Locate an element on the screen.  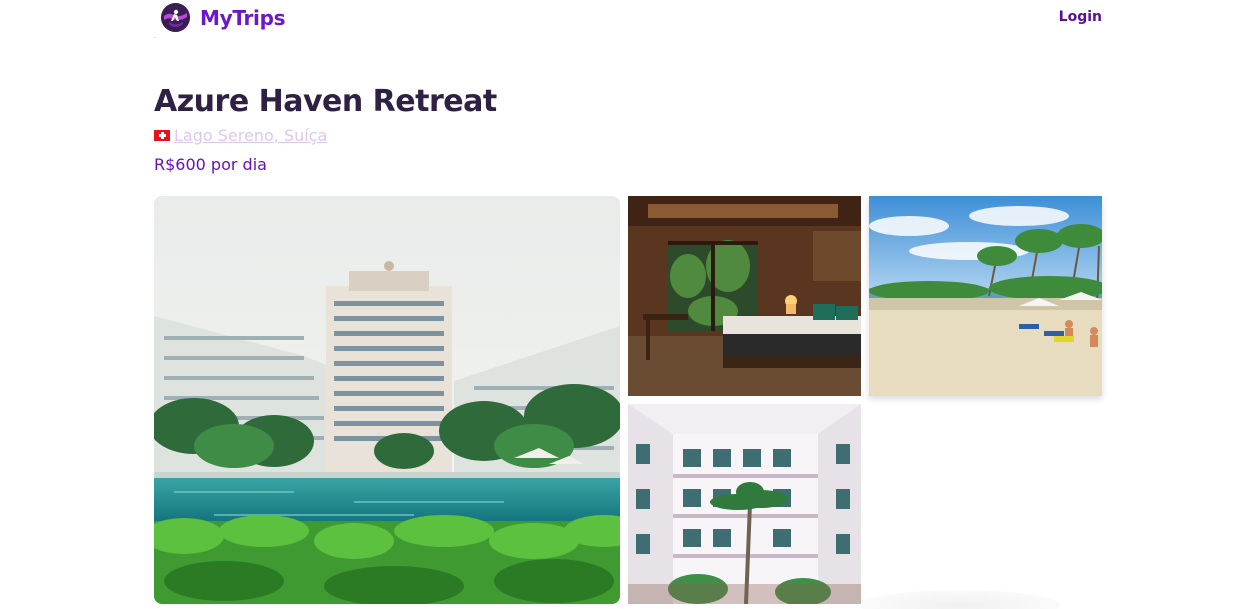
listing-location: Lago Sereno, Suíça is located at coordinates (240, 135).